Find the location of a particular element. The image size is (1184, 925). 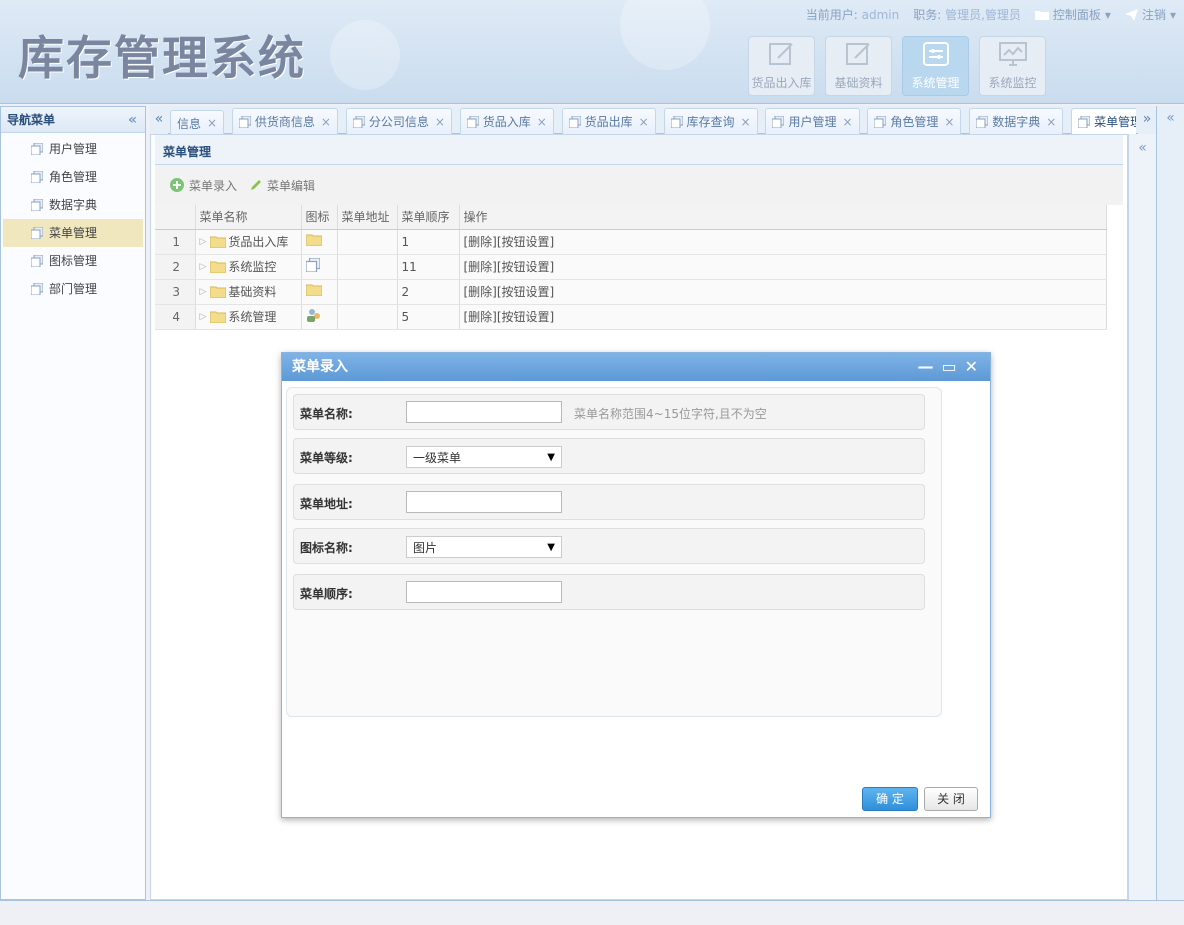

confirm-button: 确 定 is located at coordinates (890, 799).